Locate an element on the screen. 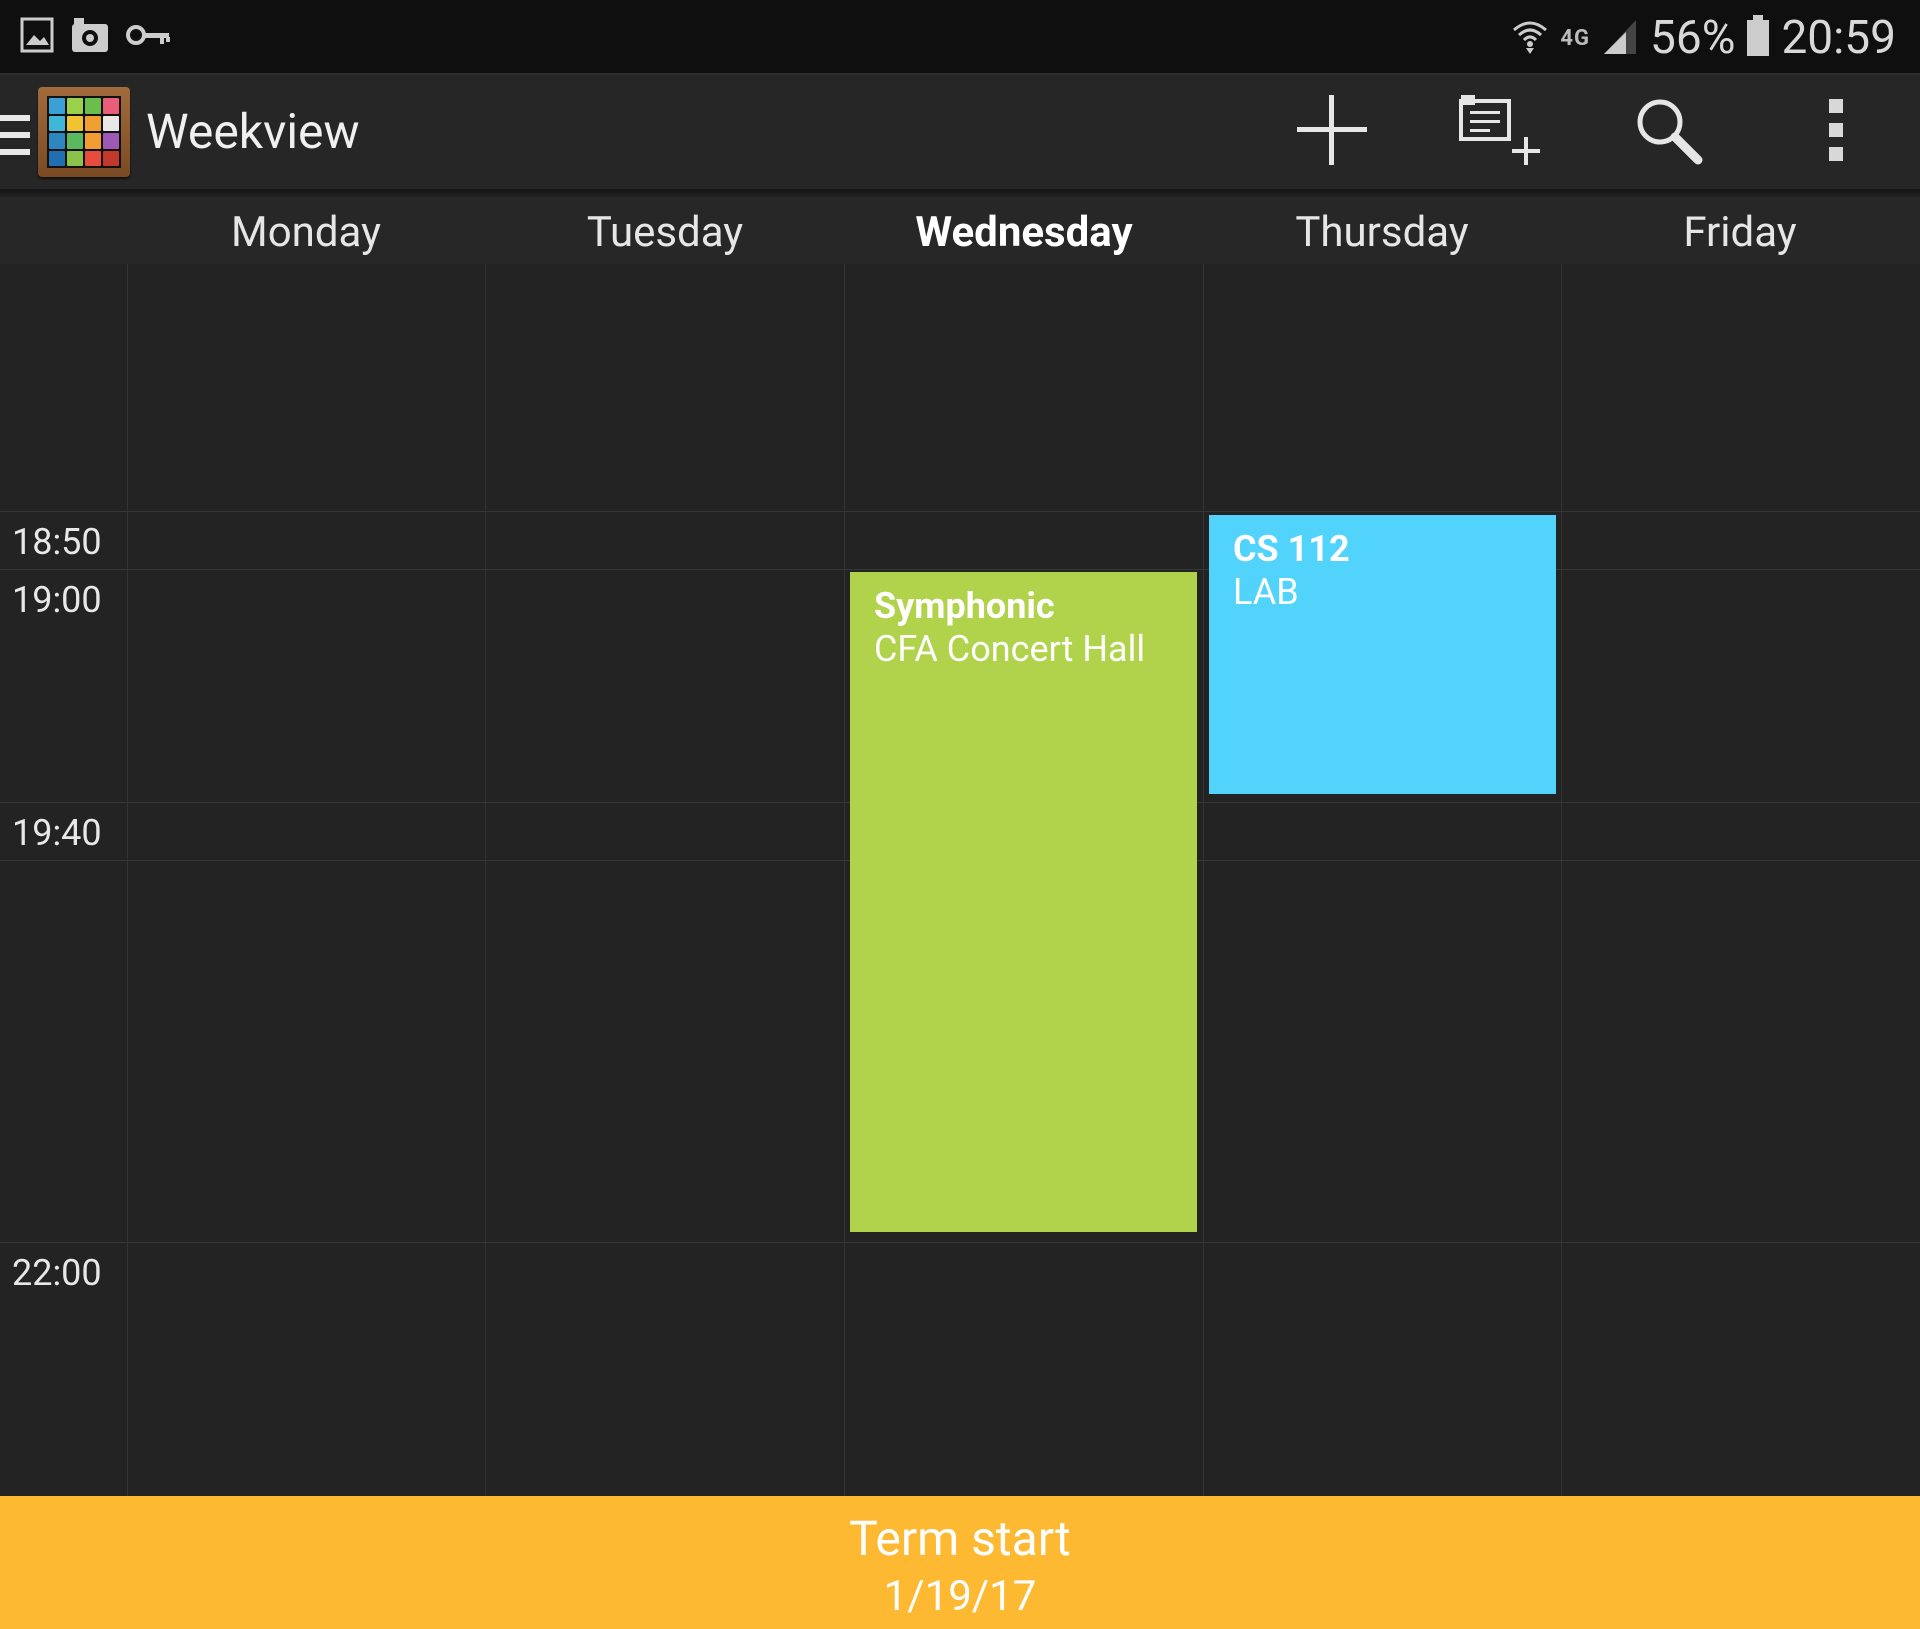  gallery-icon is located at coordinates (37, 37).